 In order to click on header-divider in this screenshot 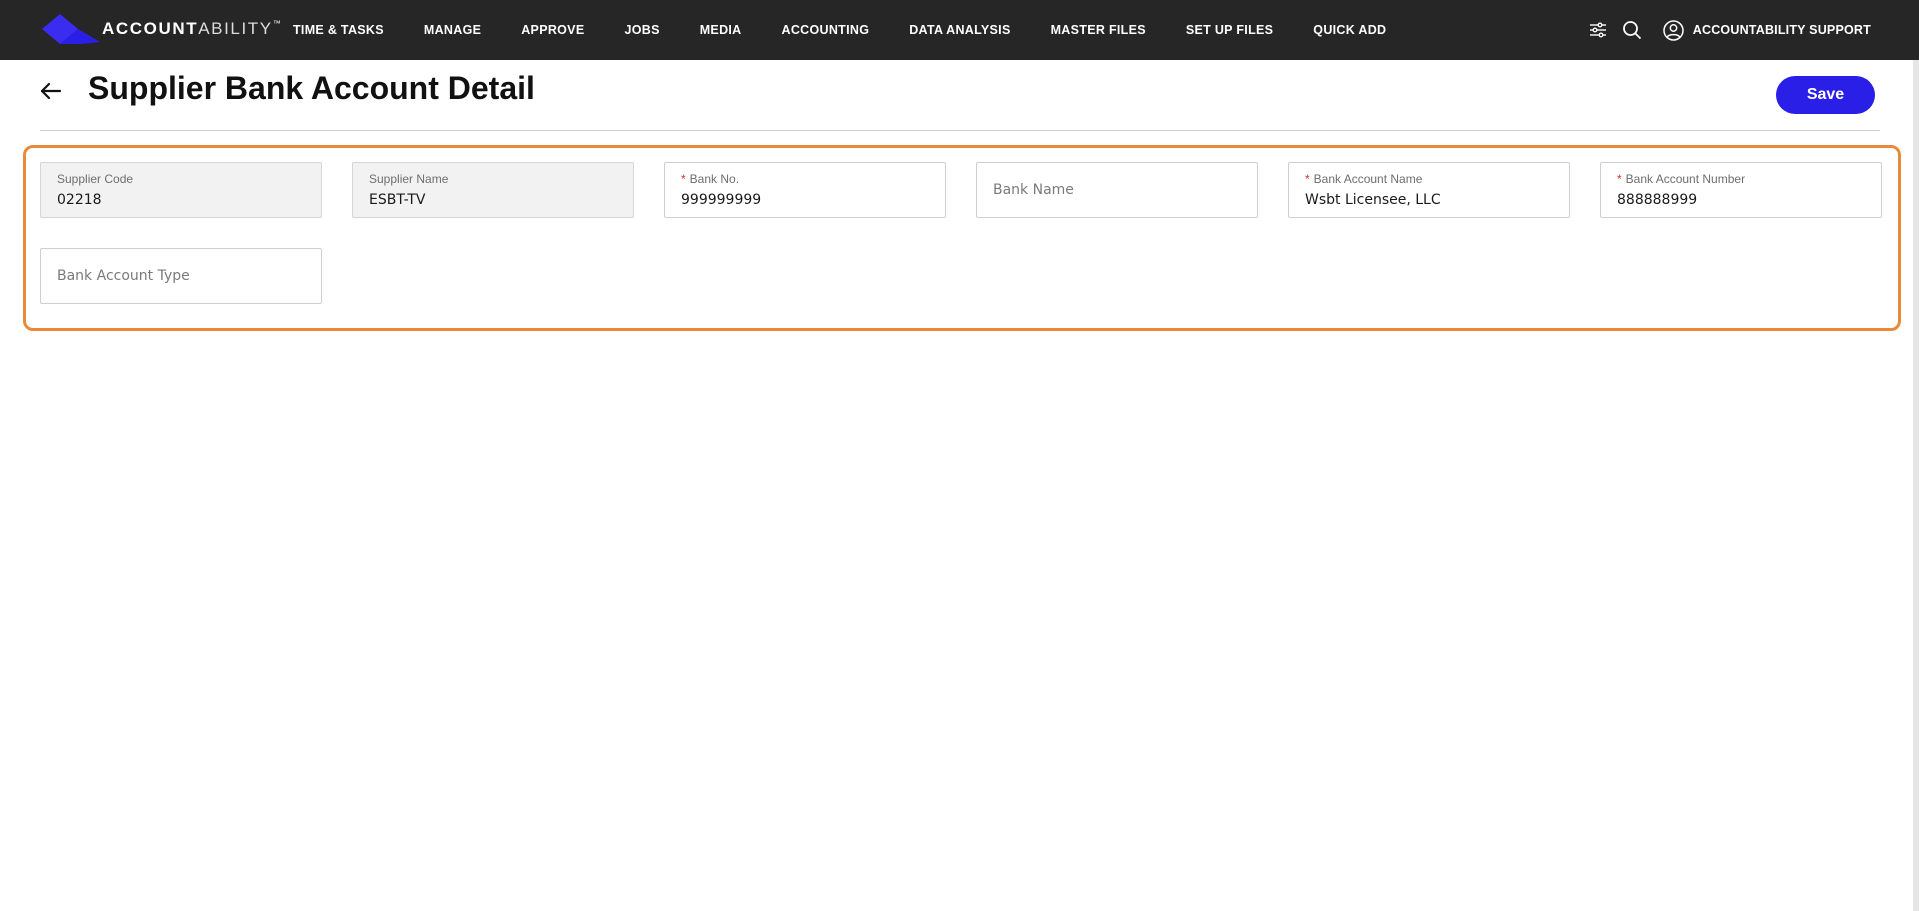, I will do `click(960, 130)`.